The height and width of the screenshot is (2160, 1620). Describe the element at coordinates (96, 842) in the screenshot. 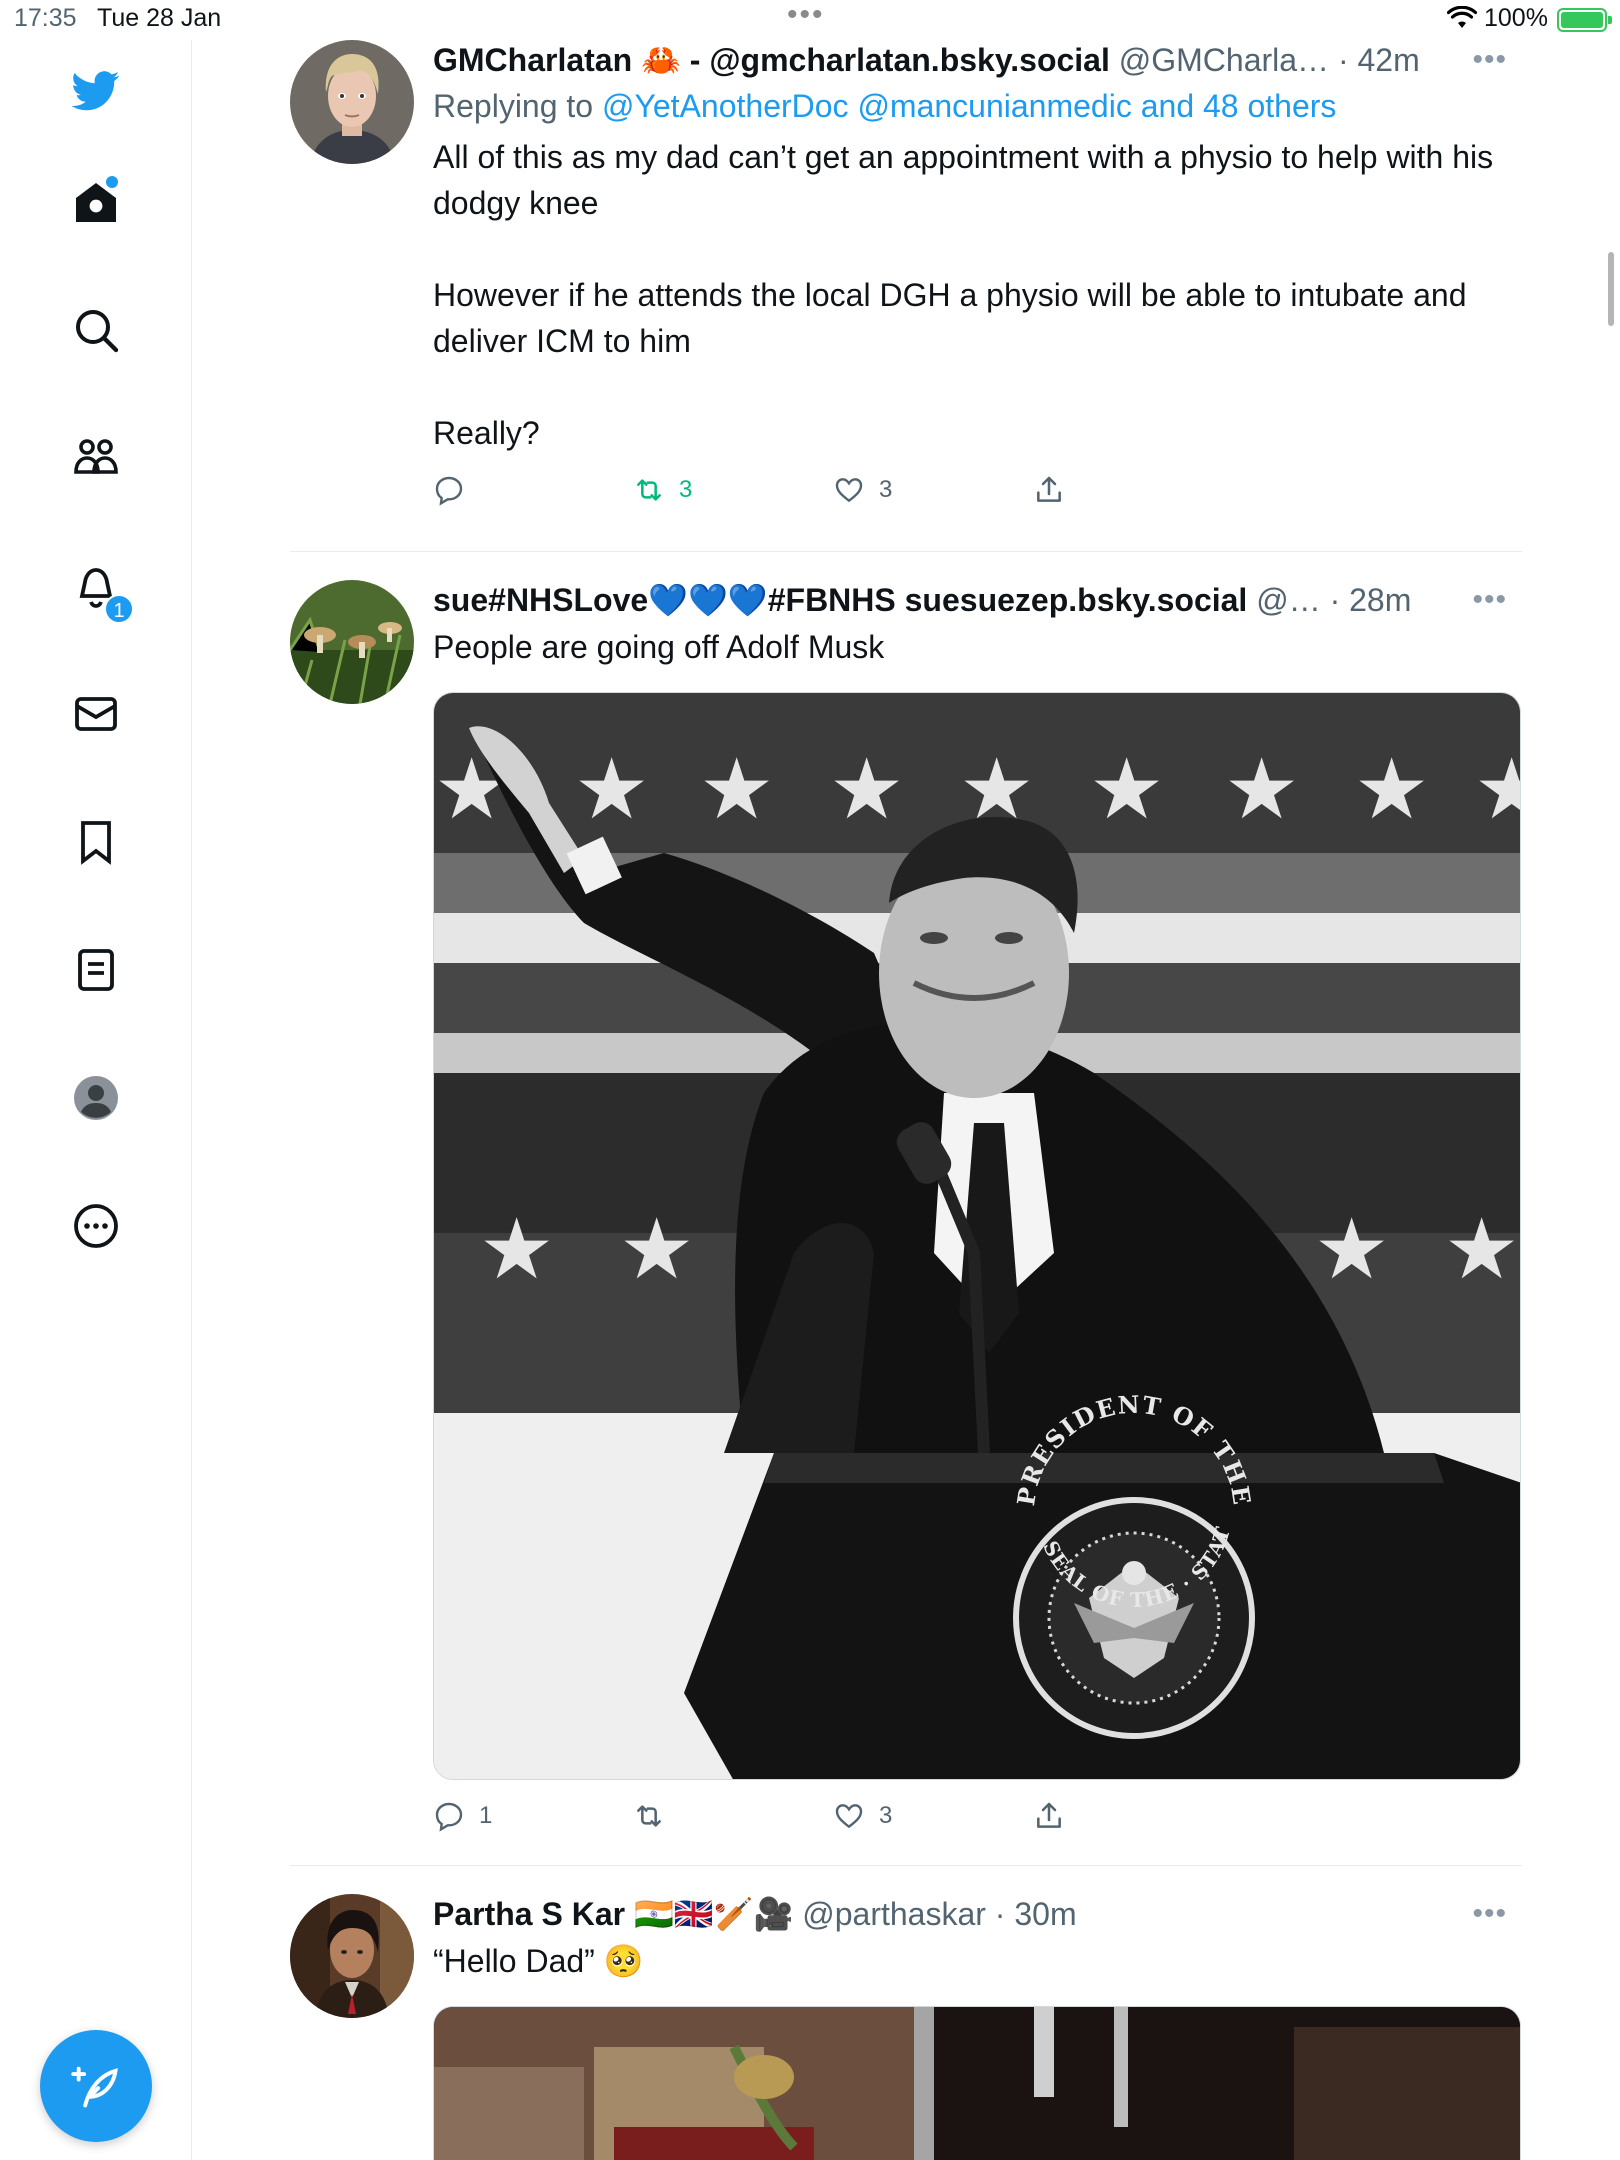

I see `bookmark-icon` at that location.